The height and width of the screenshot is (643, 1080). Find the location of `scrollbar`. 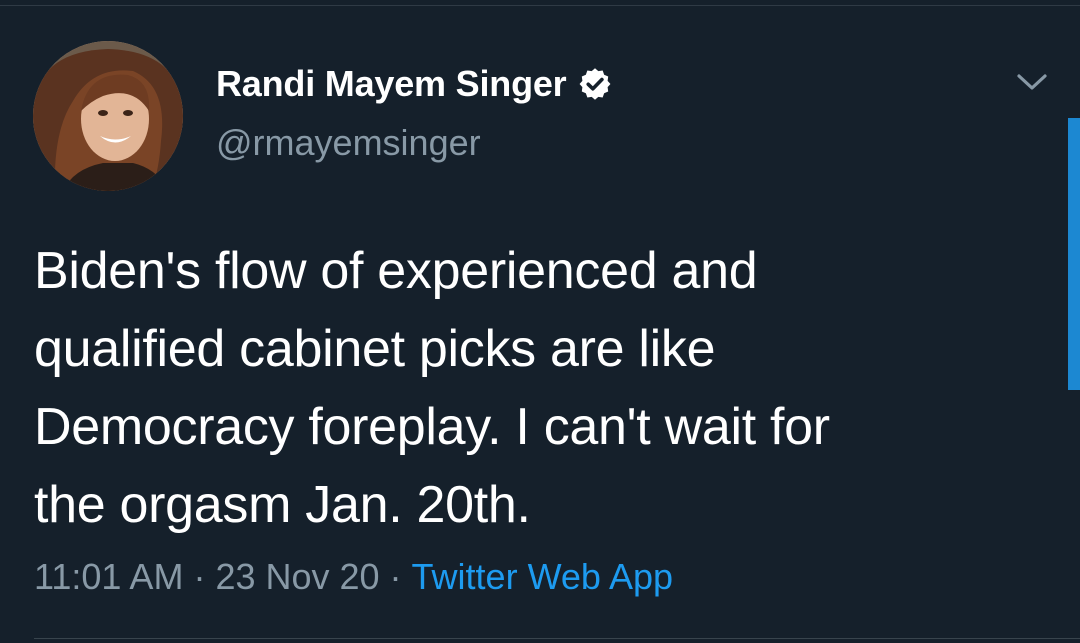

scrollbar is located at coordinates (1074, 254).